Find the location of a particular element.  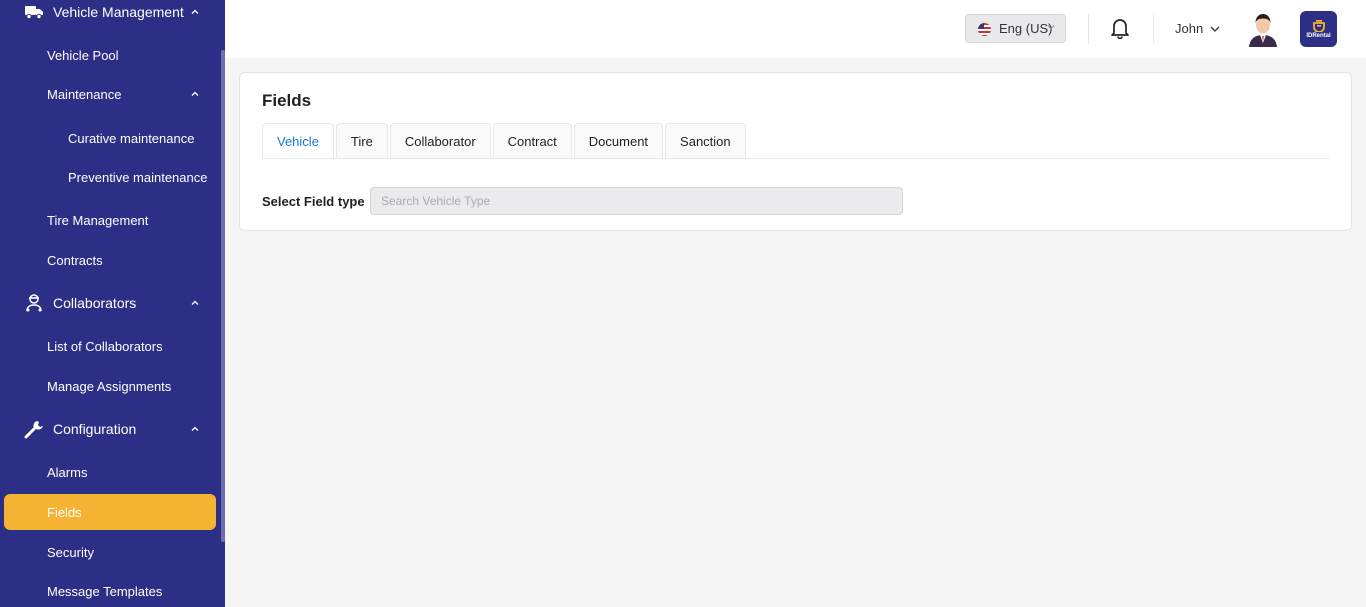

tab-sanction: Sanction is located at coordinates (705, 141).